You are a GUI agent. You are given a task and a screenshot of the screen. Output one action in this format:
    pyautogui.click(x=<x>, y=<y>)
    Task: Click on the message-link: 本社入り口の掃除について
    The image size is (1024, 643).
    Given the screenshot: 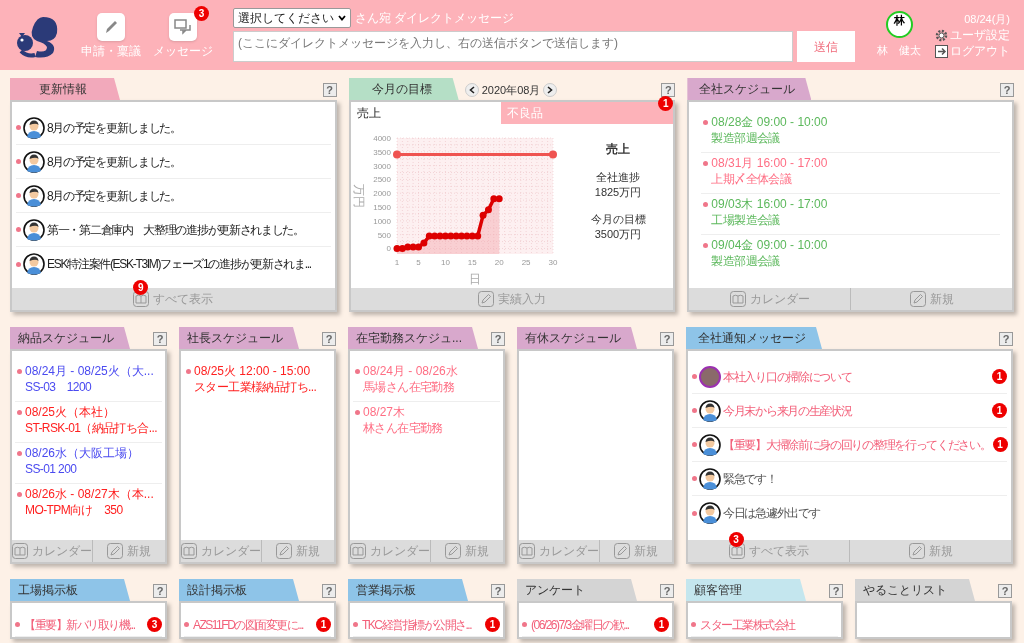 What is the action you would take?
    pyautogui.click(x=856, y=376)
    